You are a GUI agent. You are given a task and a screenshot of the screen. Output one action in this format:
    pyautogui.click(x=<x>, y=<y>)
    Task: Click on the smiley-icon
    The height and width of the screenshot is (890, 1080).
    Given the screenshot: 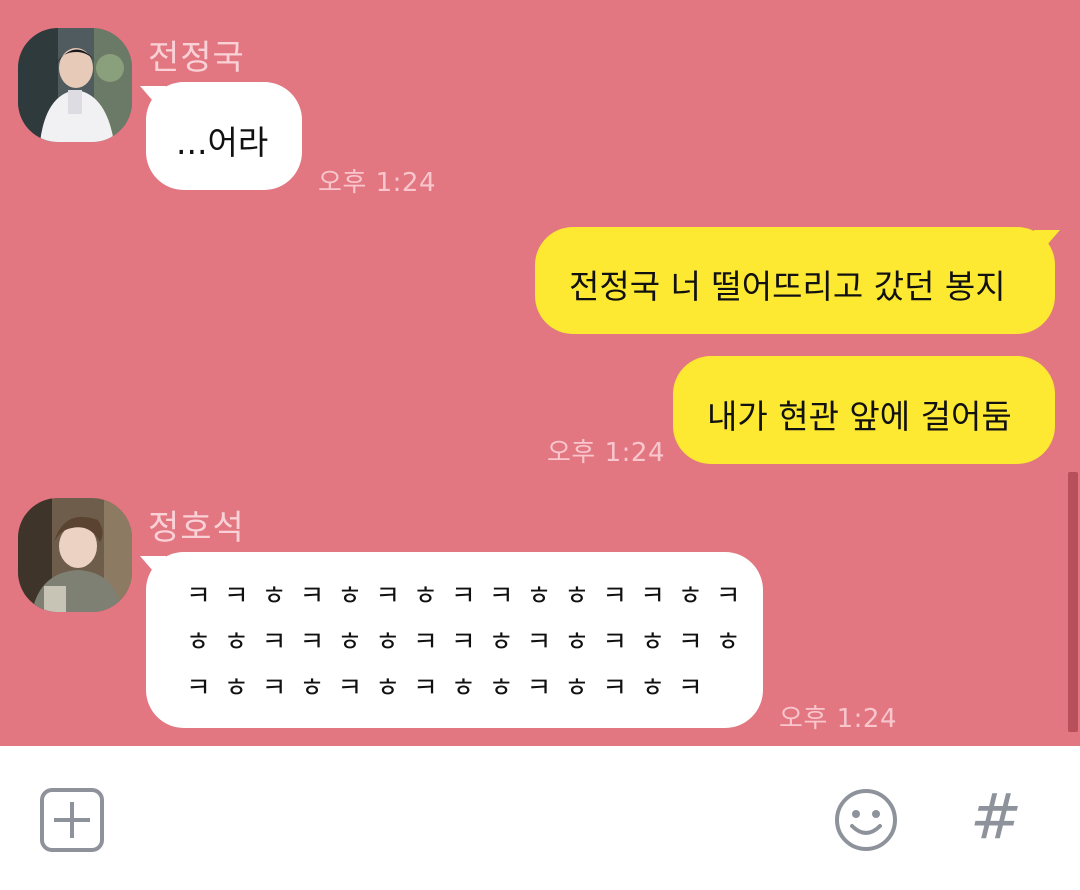 What is the action you would take?
    pyautogui.click(x=866, y=822)
    